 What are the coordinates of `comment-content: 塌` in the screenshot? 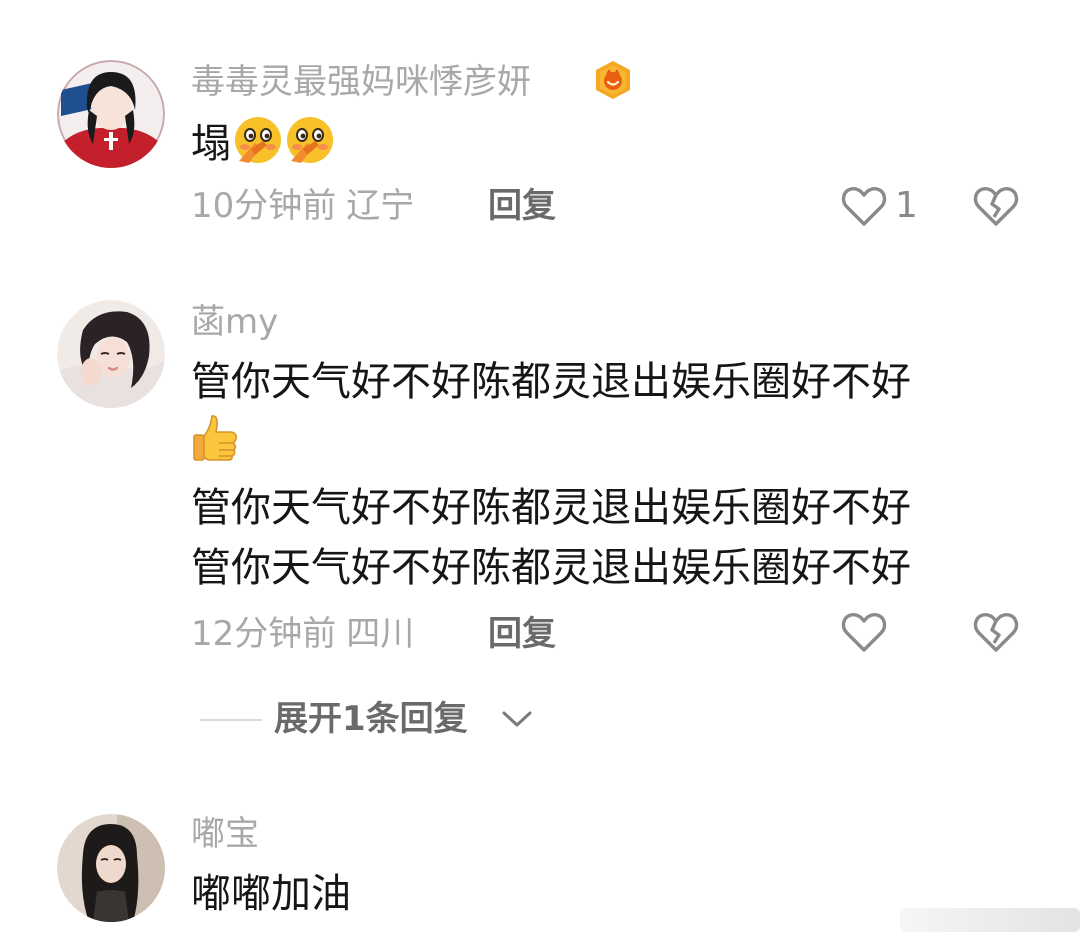 It's located at (263, 144).